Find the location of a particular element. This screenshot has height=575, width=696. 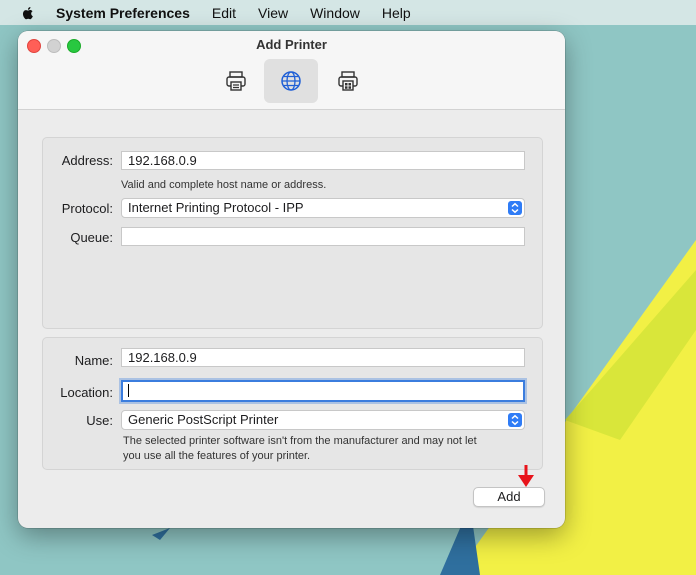

menu-app-name: System Preferences is located at coordinates (123, 13).